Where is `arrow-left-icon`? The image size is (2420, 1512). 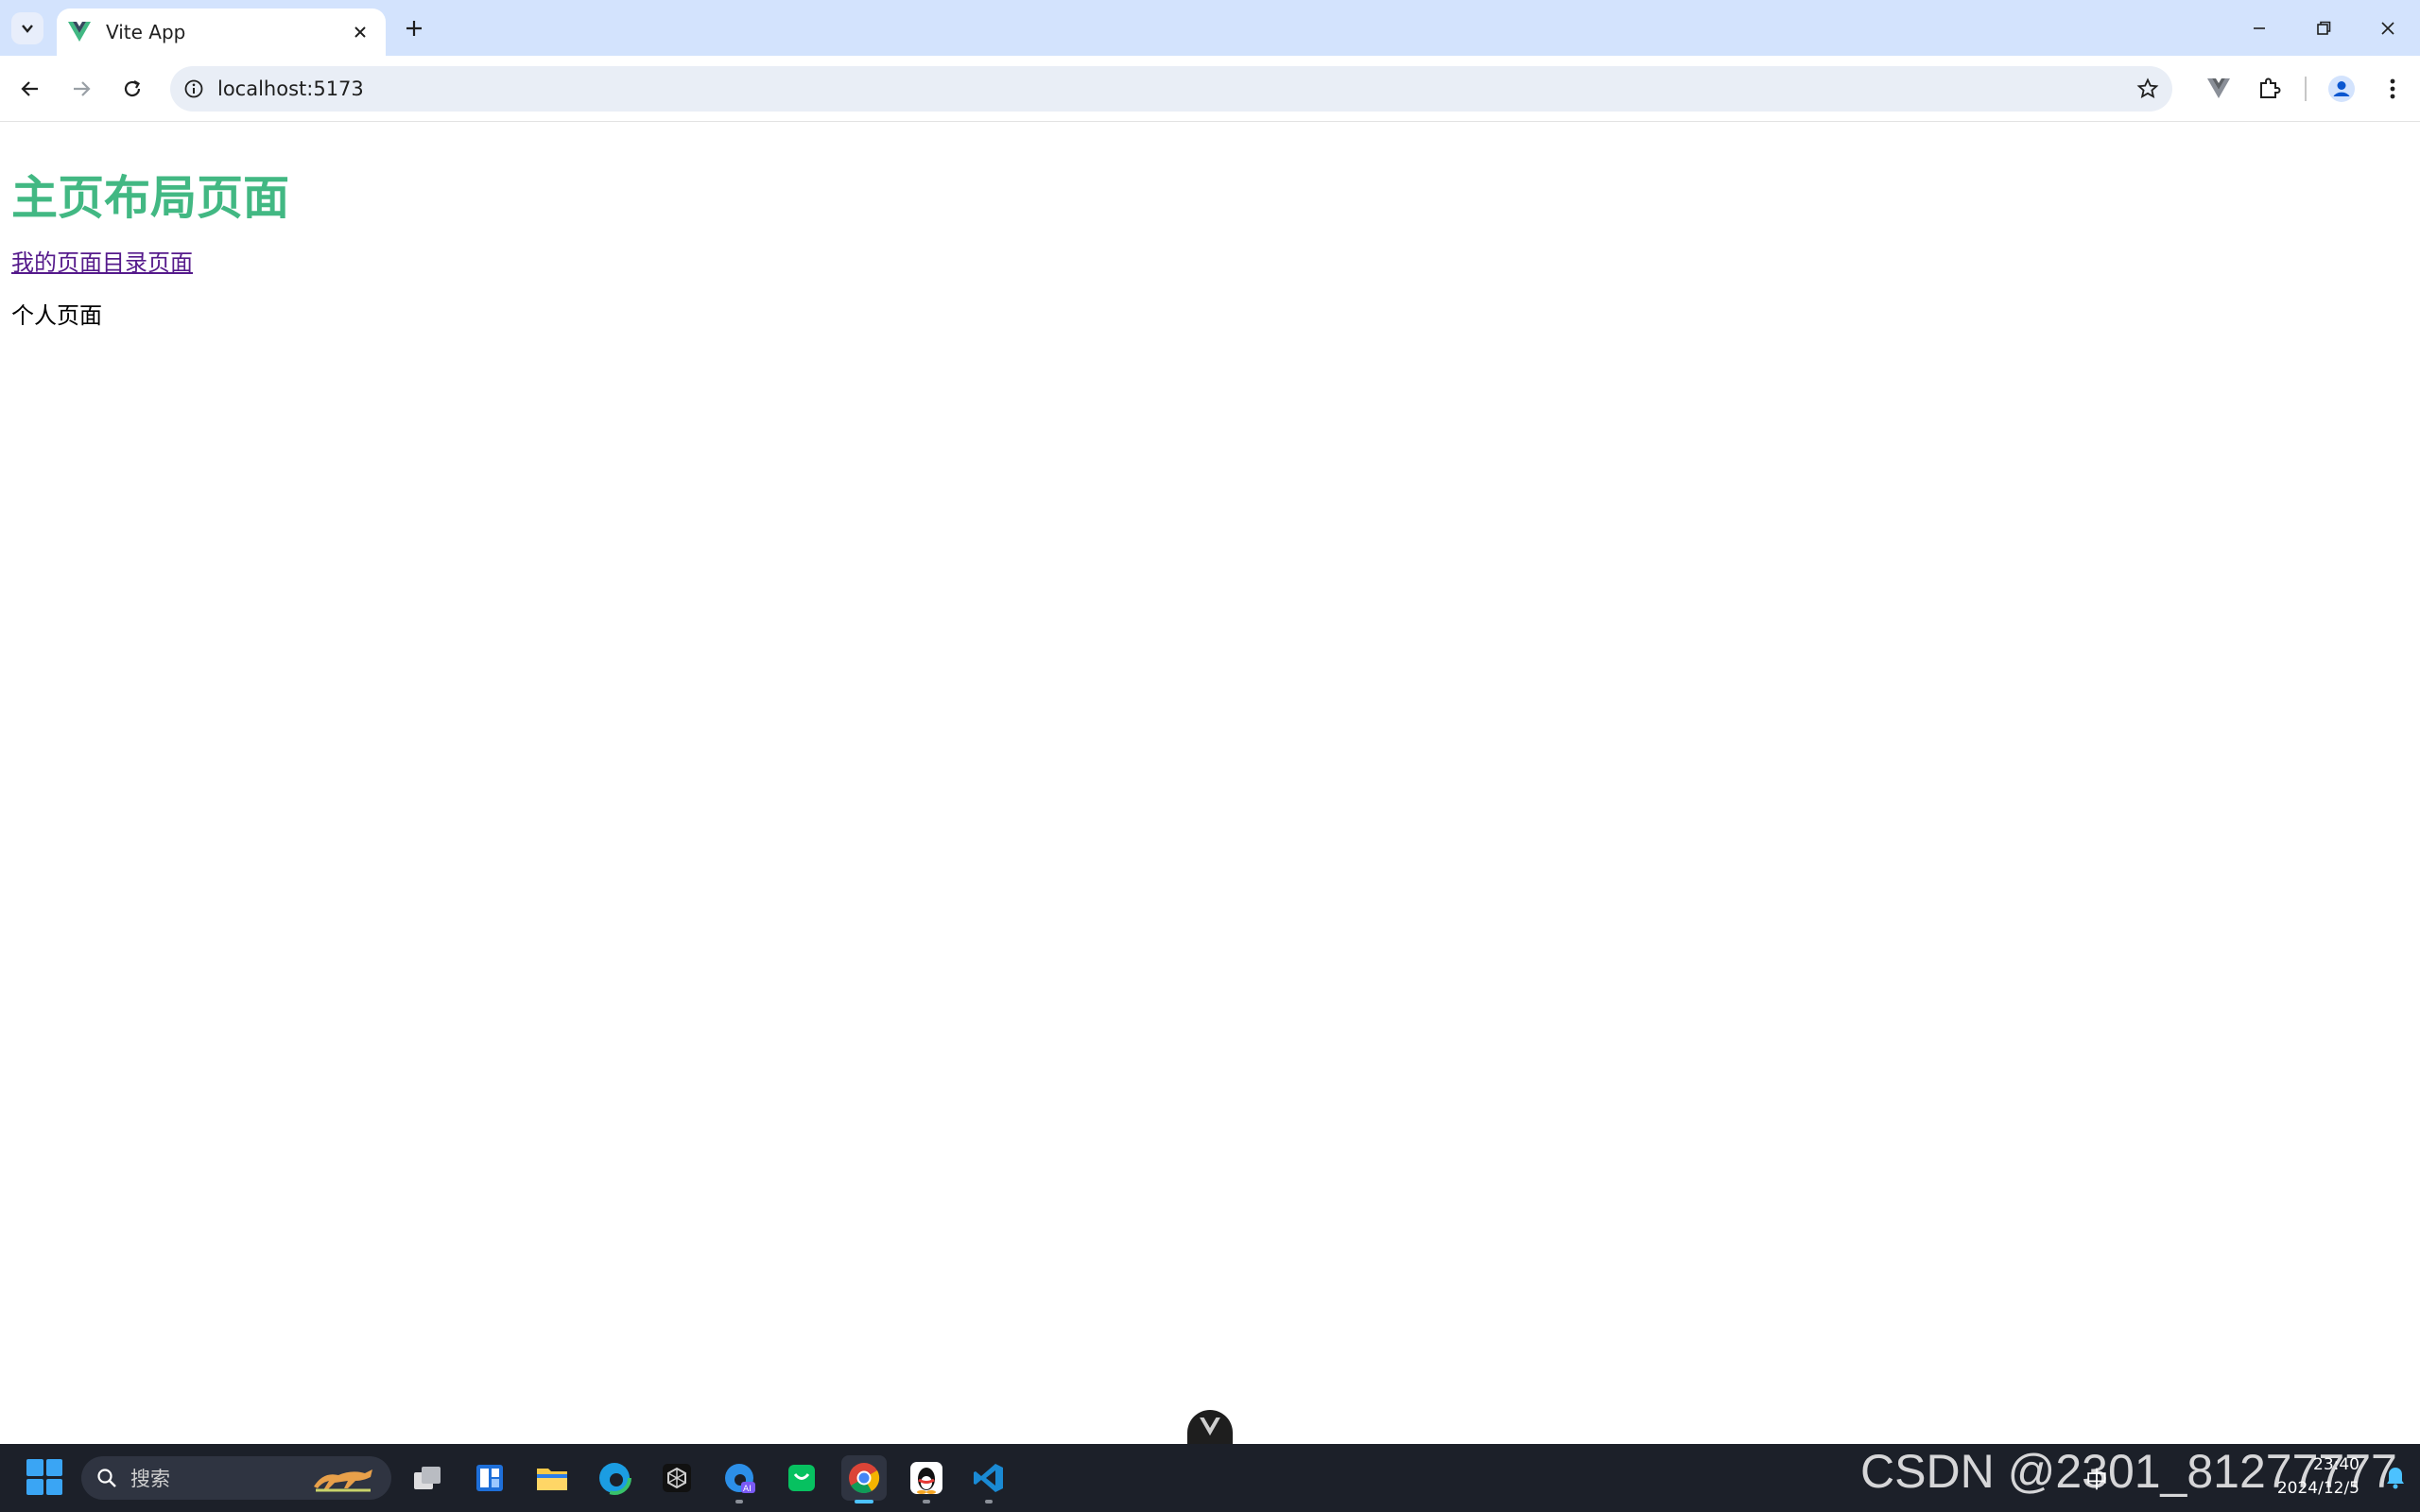 arrow-left-icon is located at coordinates (30, 88).